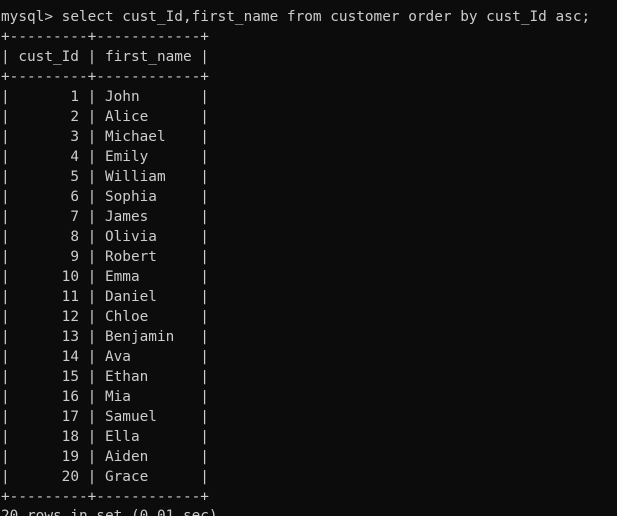 The image size is (617, 516). I want to click on table-row: | 19 | Aiden |, so click(105, 457).